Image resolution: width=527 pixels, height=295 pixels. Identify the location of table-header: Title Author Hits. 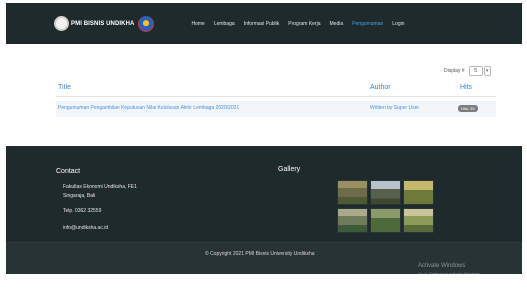
(276, 89).